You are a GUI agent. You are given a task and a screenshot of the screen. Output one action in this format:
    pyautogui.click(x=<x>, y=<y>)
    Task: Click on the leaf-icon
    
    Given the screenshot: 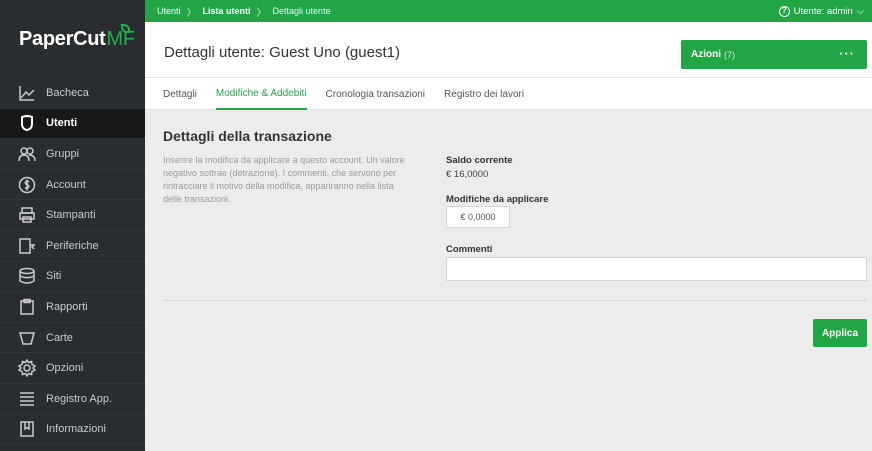 What is the action you would take?
    pyautogui.click(x=125, y=28)
    